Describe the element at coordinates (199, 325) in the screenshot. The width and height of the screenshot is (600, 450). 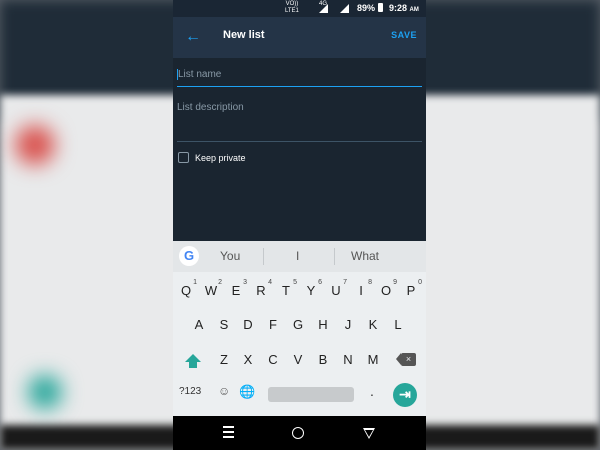
I see `key-a: A` at that location.